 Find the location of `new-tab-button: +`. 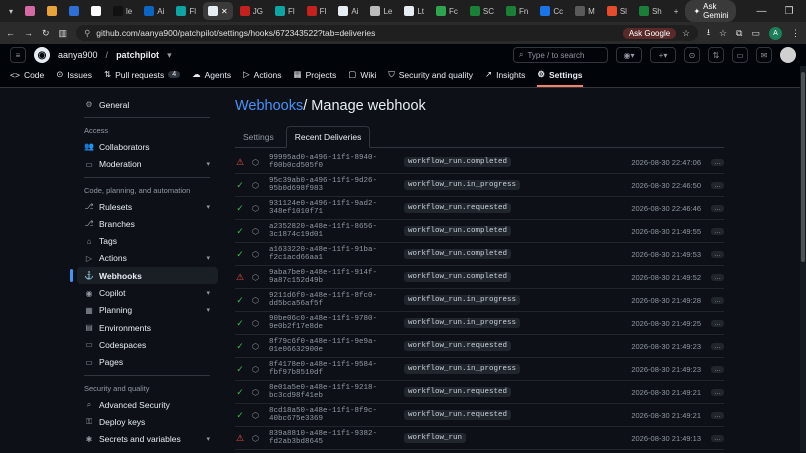

new-tab-button: + is located at coordinates (676, 11).